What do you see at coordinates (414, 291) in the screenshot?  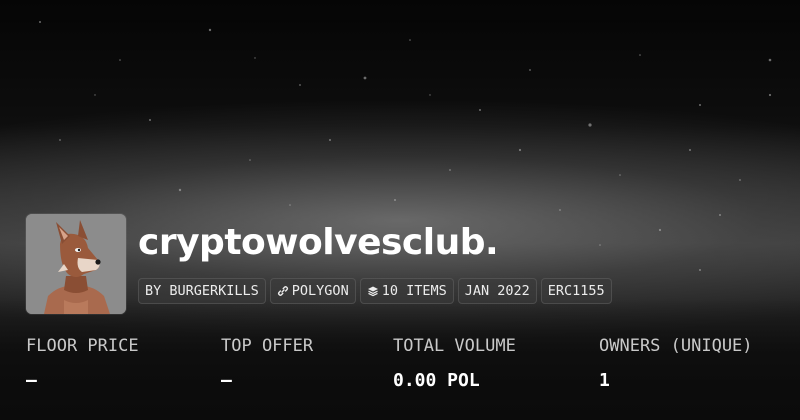 I see `items-label: 10 ITEMS` at bounding box center [414, 291].